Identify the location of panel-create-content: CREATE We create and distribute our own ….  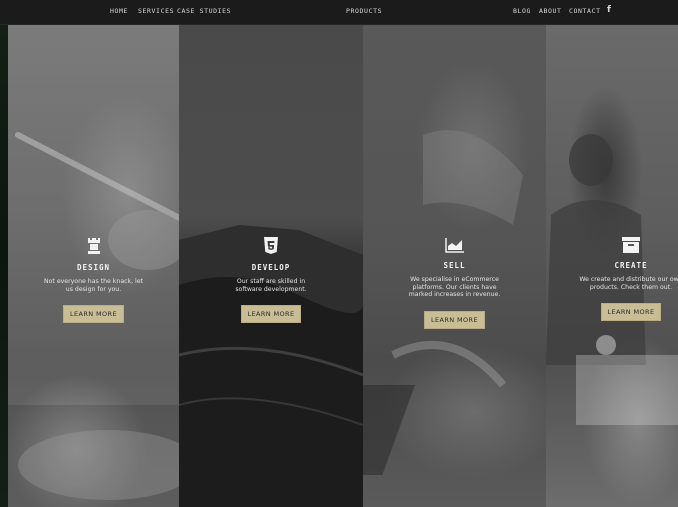
(622, 279).